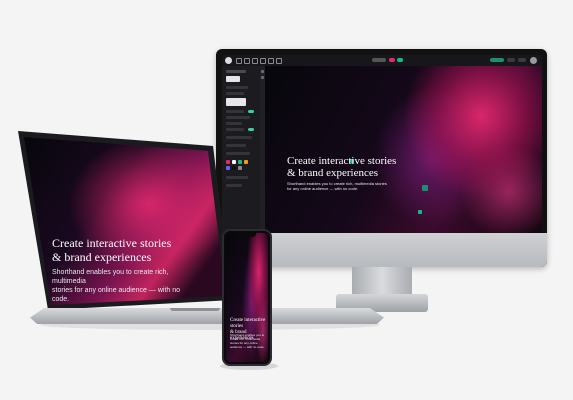 Image resolution: width=573 pixels, height=400 pixels. What do you see at coordinates (195, 309) in the screenshot?
I see `laptop-notch` at bounding box center [195, 309].